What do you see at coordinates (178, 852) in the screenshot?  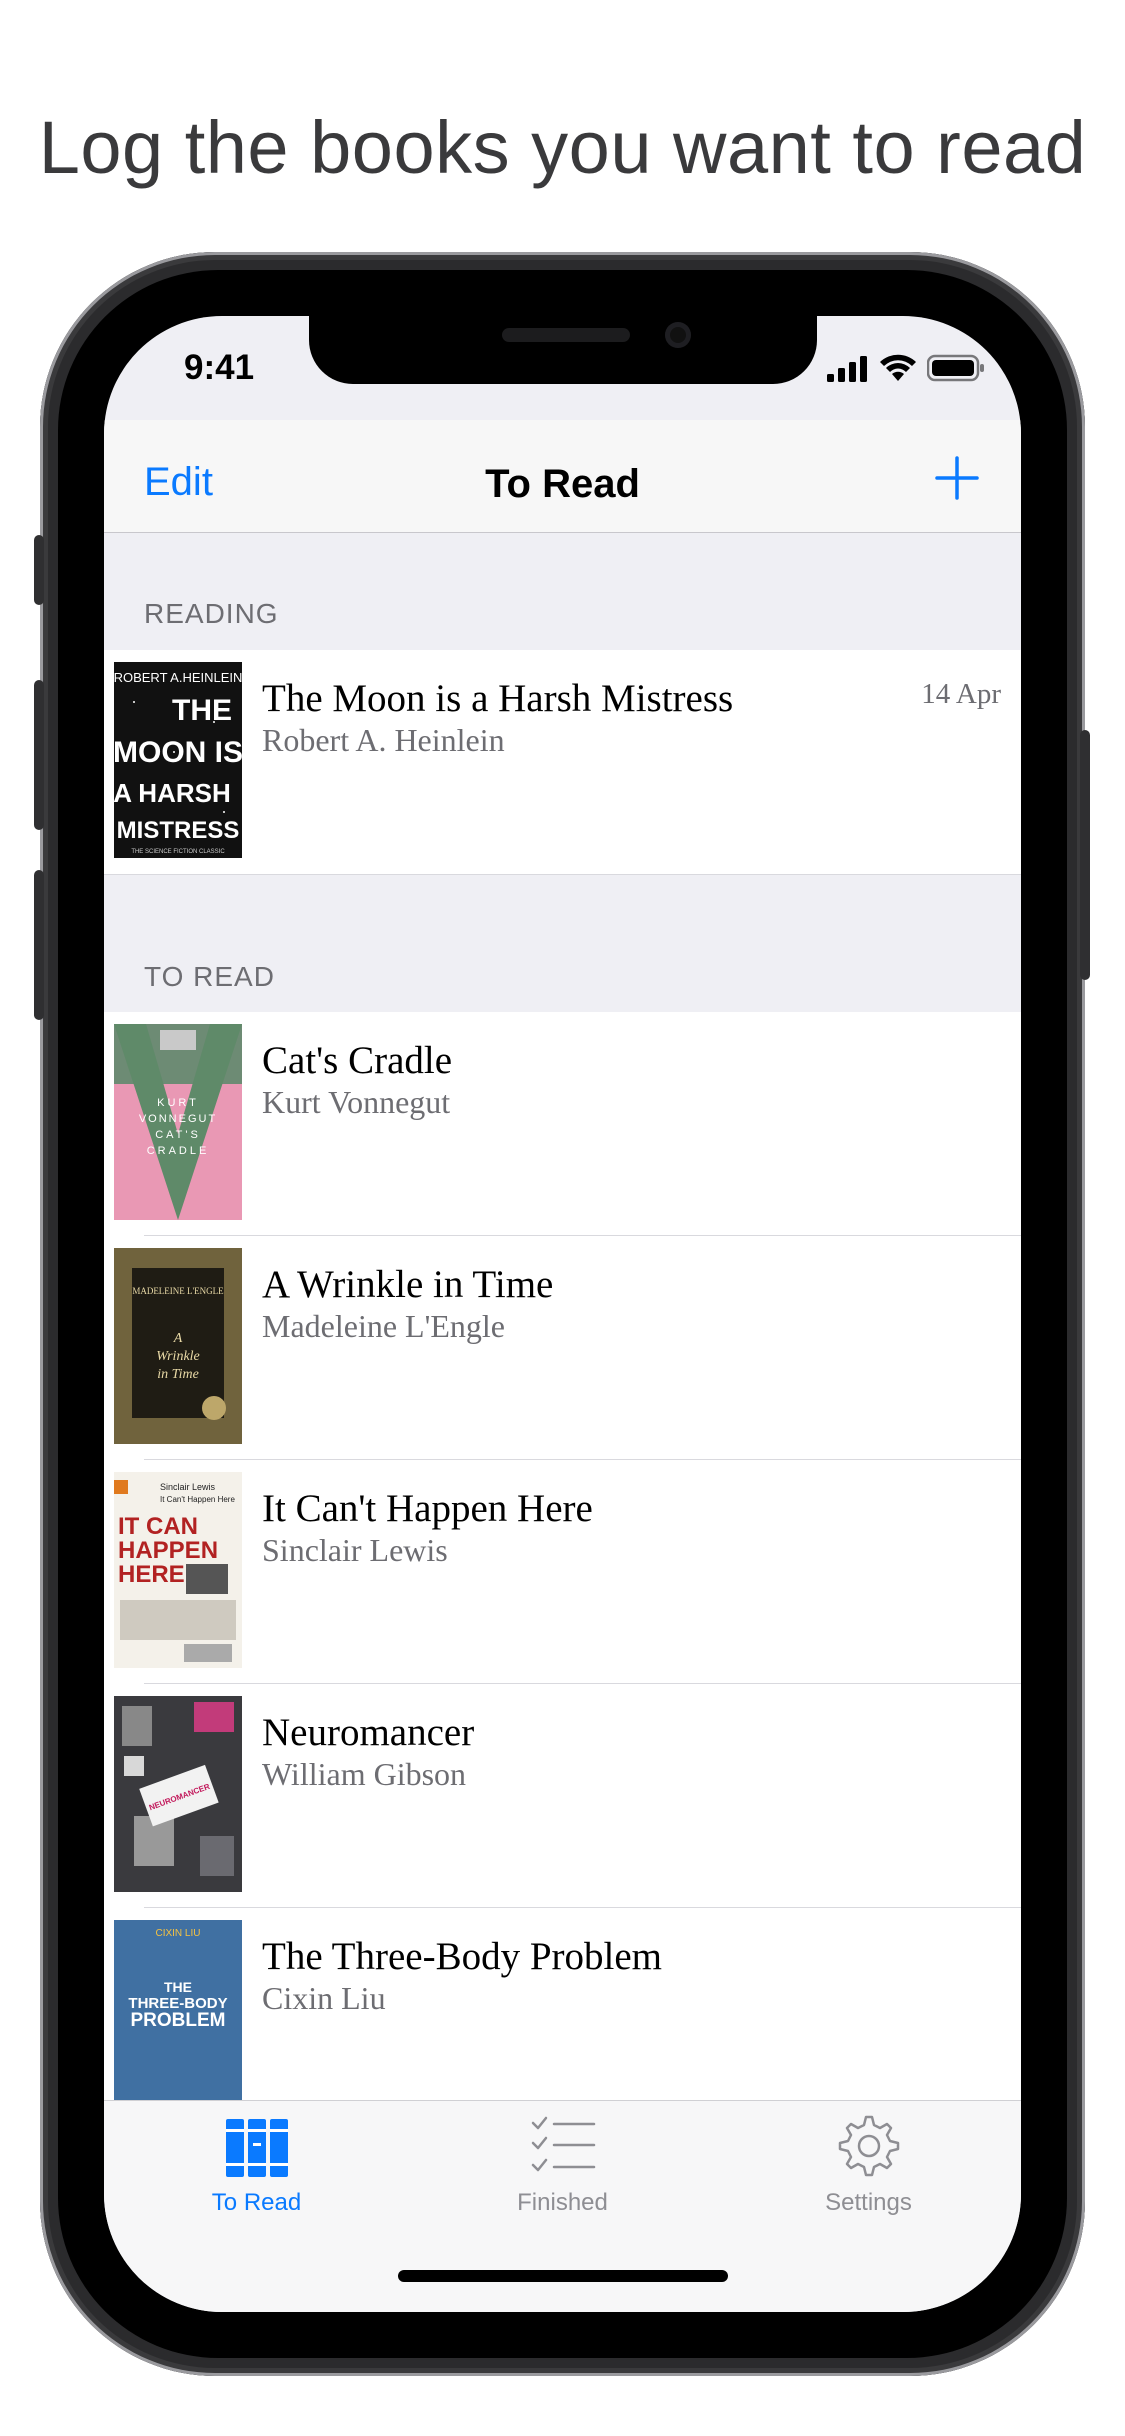 I see `svg-text: THE SCIENCE FICTION CLASSIC` at bounding box center [178, 852].